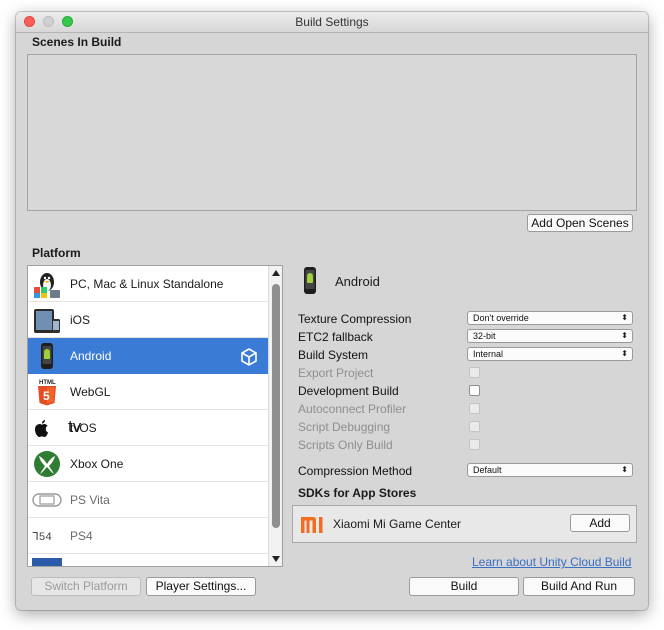  I want to click on platform-item-label: iOS, so click(80, 320).